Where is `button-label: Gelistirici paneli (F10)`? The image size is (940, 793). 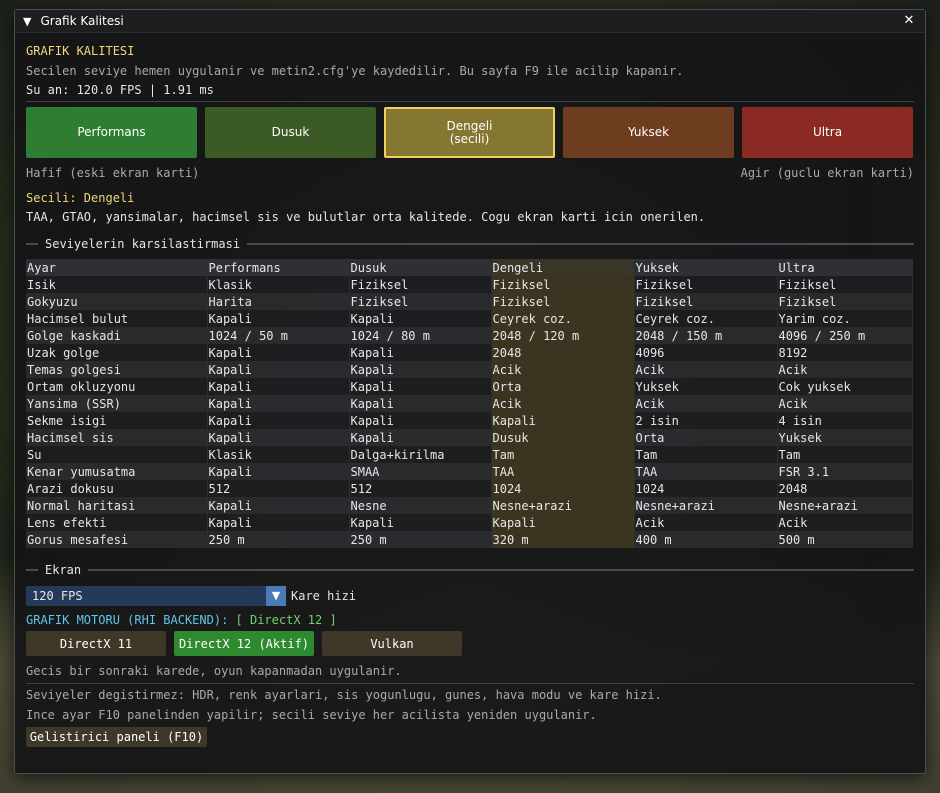 button-label: Gelistirici paneli (F10) is located at coordinates (116, 737).